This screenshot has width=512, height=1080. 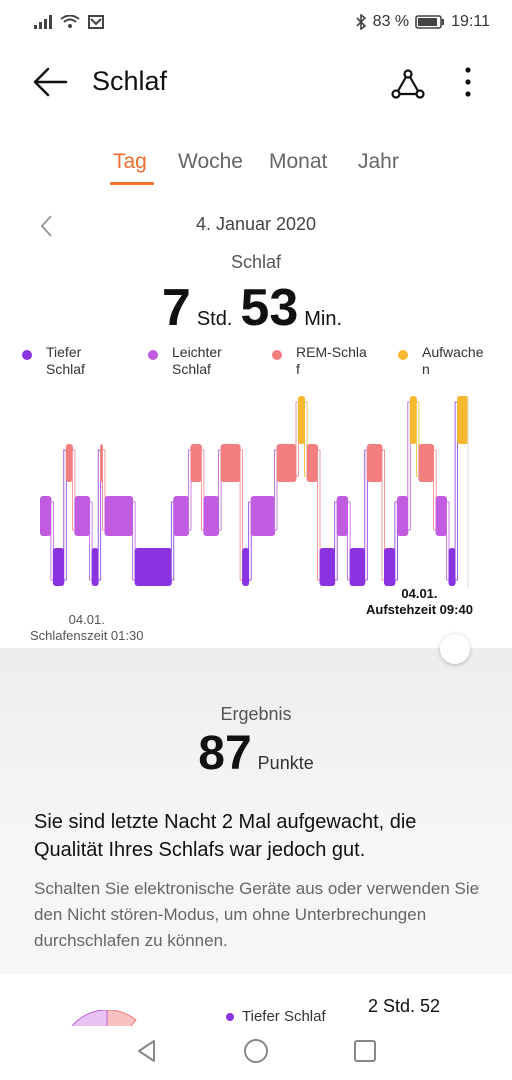 I want to click on battery-icon, so click(x=430, y=22).